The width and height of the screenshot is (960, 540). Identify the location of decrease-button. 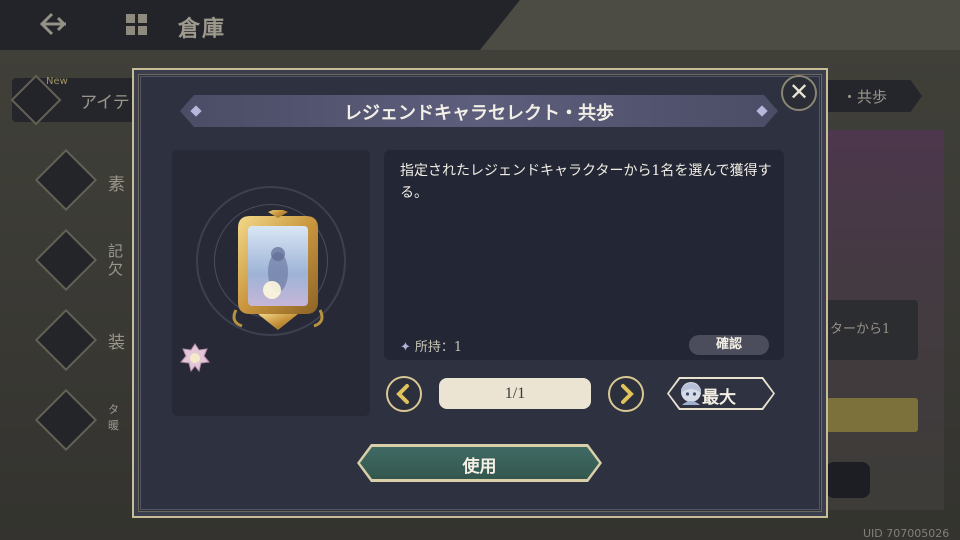
(404, 394).